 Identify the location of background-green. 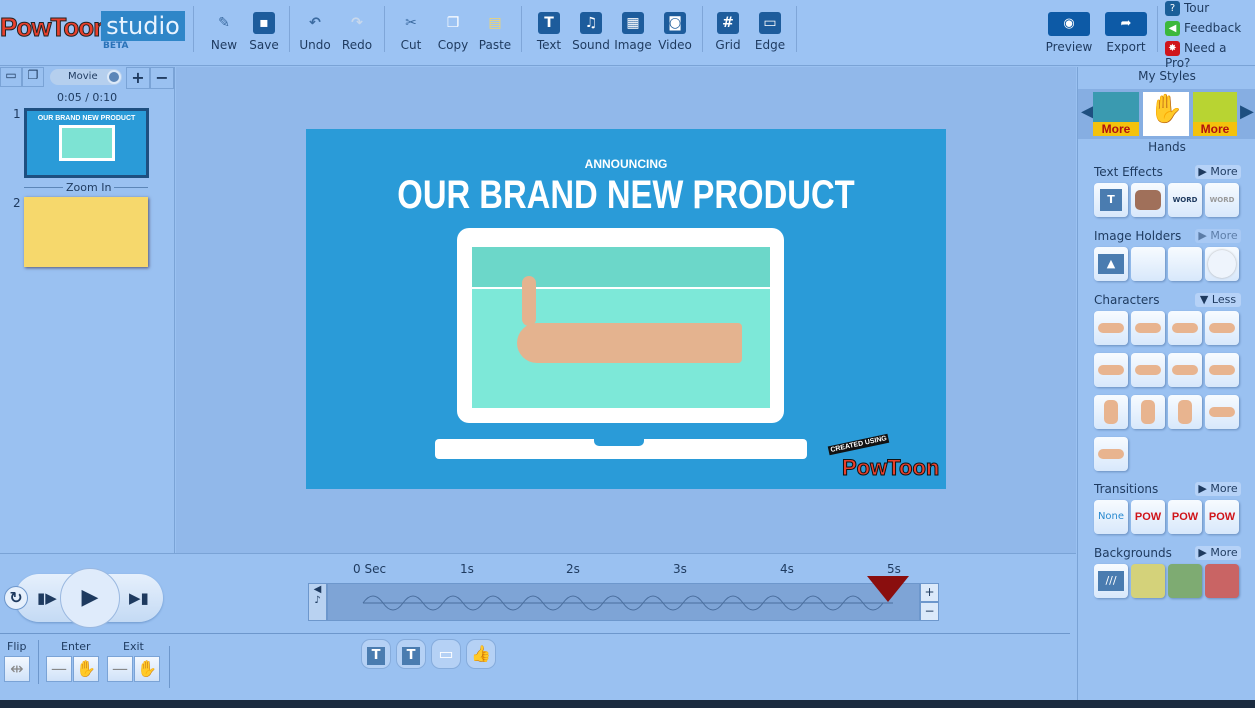
(1185, 581).